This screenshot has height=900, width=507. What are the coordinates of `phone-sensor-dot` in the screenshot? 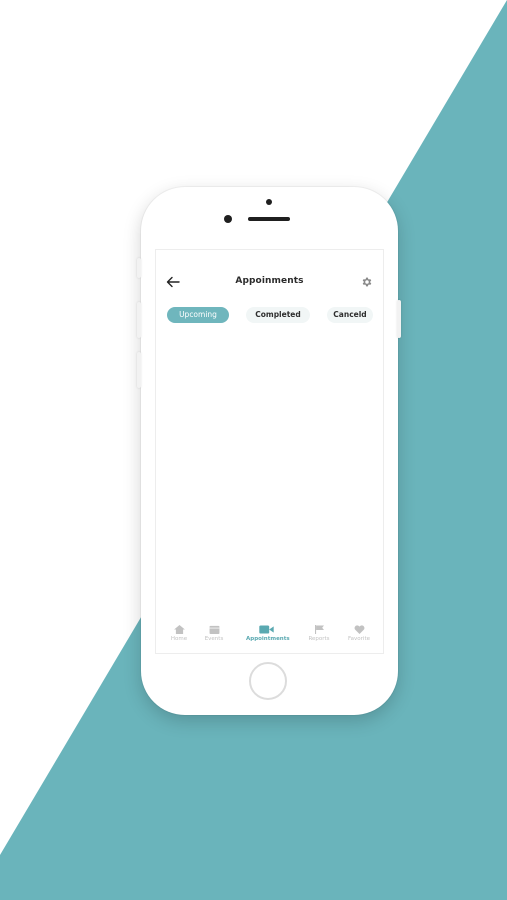 It's located at (269, 202).